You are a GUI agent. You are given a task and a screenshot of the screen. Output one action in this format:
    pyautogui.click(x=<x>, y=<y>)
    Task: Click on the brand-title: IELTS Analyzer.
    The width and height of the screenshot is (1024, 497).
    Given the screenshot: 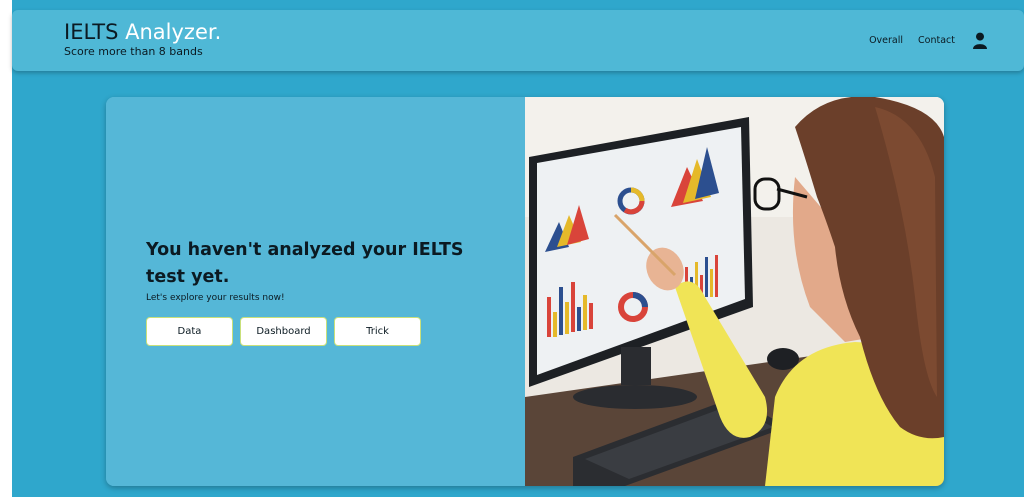 What is the action you would take?
    pyautogui.click(x=142, y=32)
    